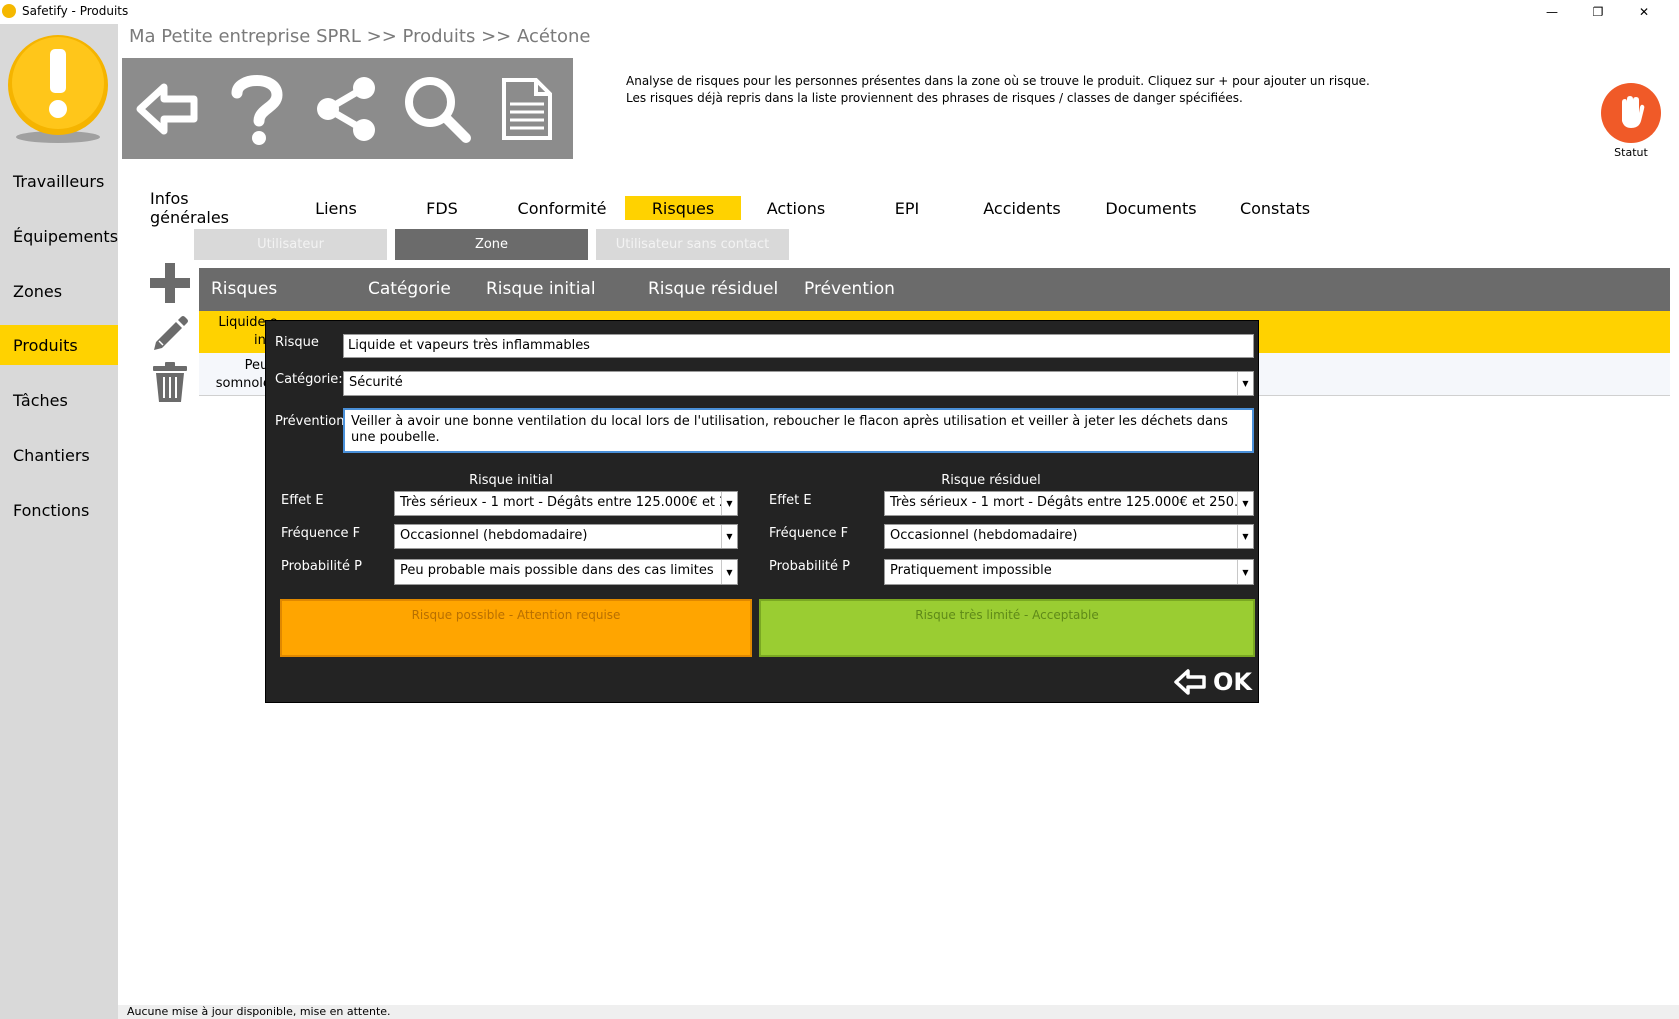 The height and width of the screenshot is (1019, 1679). I want to click on tab-liens: Liens, so click(336, 208).